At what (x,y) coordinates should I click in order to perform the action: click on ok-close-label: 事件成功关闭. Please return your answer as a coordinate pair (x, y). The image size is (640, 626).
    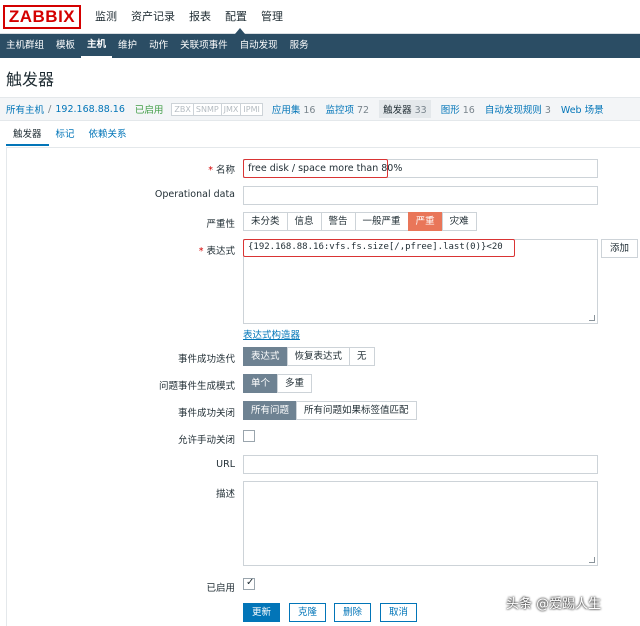
    Looking at the image, I should click on (206, 413).